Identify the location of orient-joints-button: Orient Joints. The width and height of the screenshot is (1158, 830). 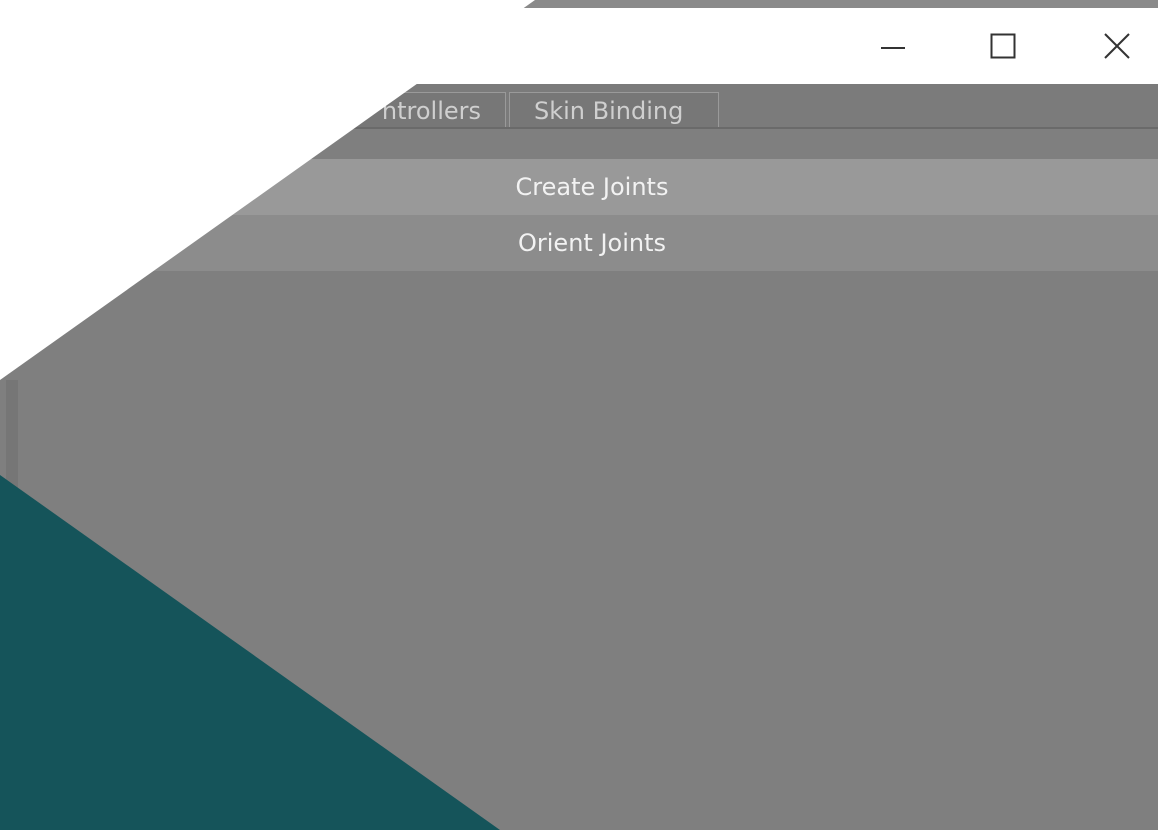
(579, 243).